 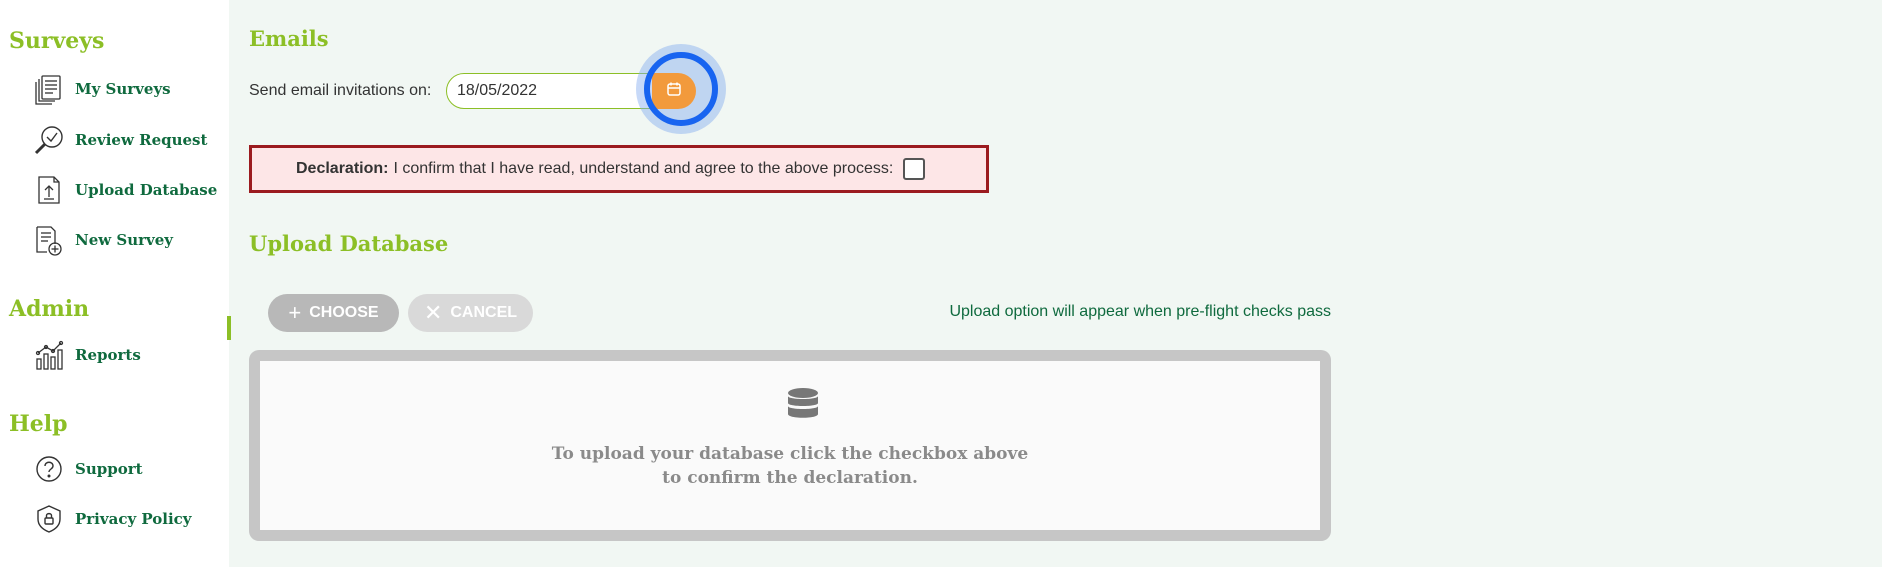 I want to click on sidebar-item-my-surveys: My Surveys, so click(x=101, y=89).